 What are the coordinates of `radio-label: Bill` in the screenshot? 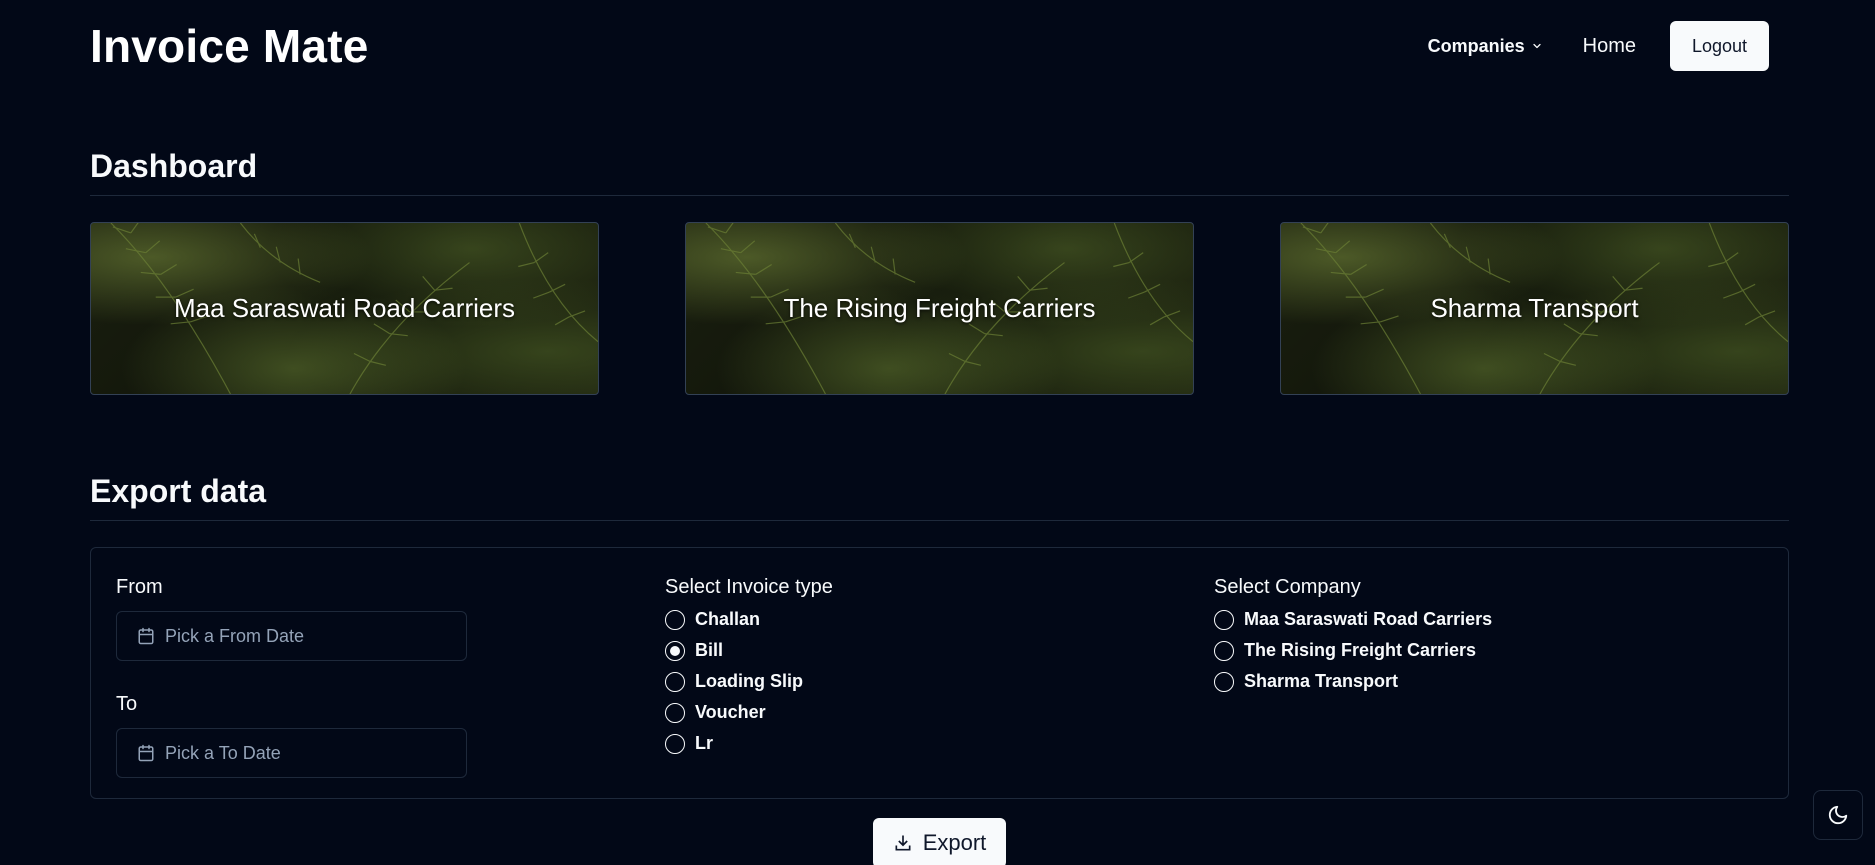 It's located at (709, 650).